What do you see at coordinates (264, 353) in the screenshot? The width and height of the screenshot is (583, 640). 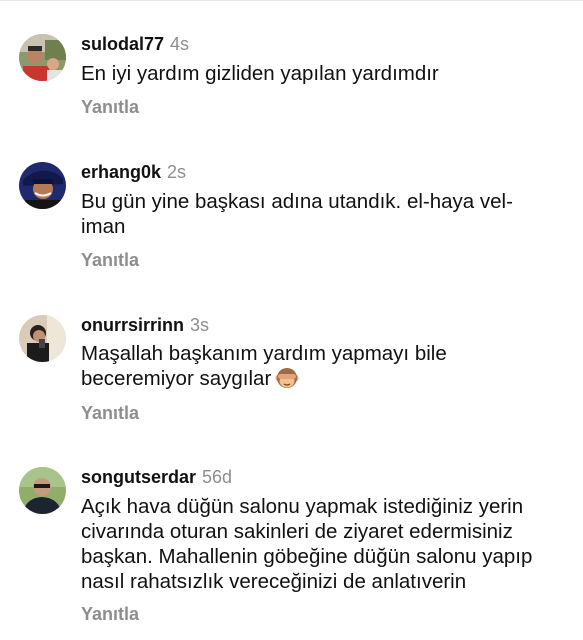 I see `comment-text-line: Maşallah başkanım yardım yapmayı bile` at bounding box center [264, 353].